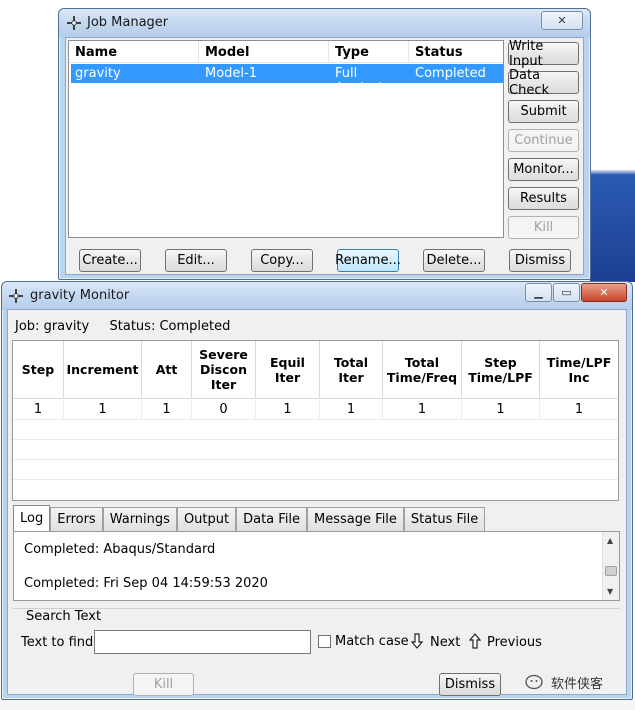 The image size is (635, 710). What do you see at coordinates (543, 227) in the screenshot?
I see `kill-button: Kill` at bounding box center [543, 227].